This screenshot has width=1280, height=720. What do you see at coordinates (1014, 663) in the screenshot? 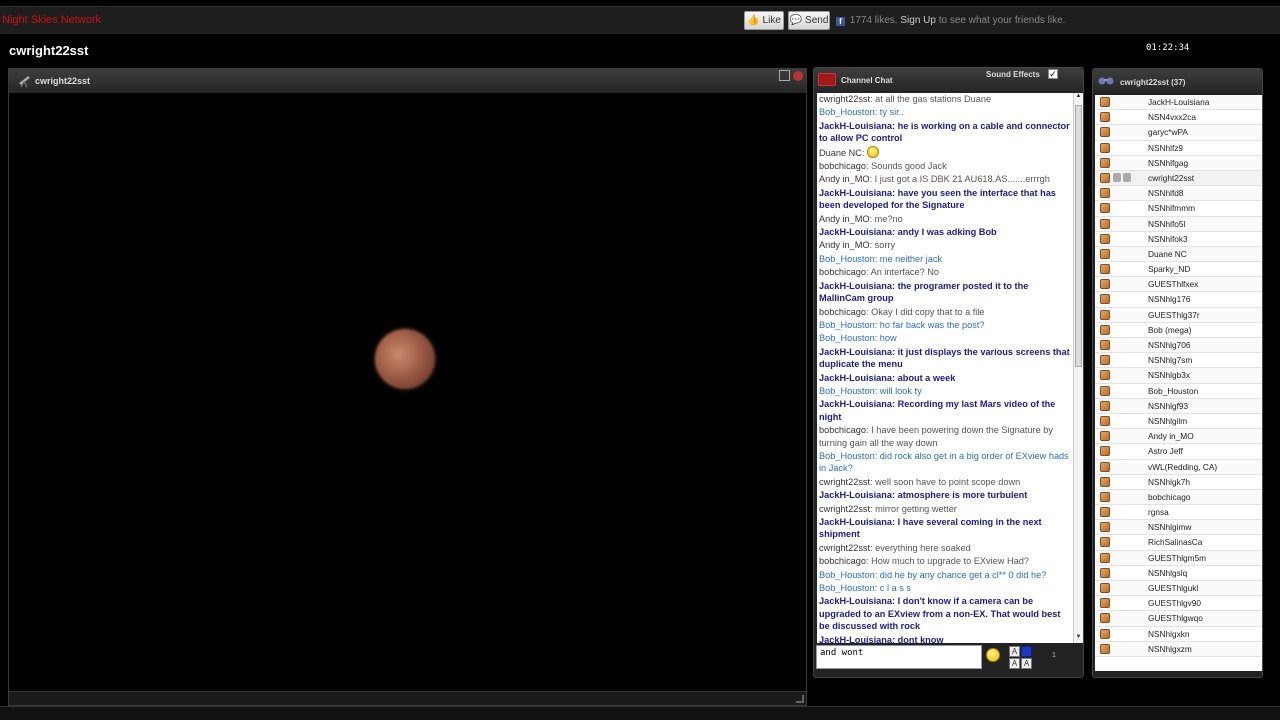
I see `font-size-down-button: A` at bounding box center [1014, 663].